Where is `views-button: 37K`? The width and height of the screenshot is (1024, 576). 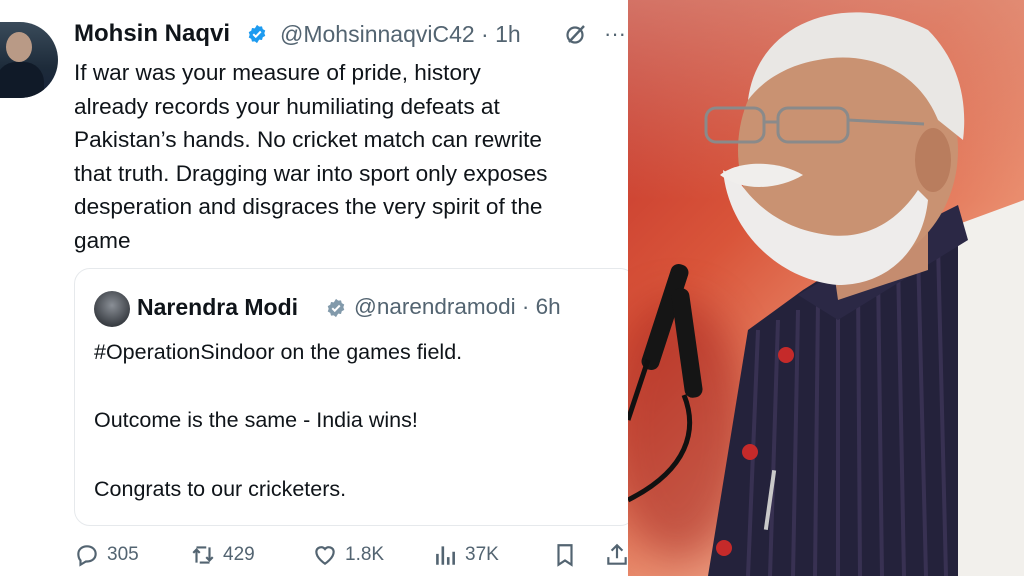 views-button: 37K is located at coordinates (465, 555).